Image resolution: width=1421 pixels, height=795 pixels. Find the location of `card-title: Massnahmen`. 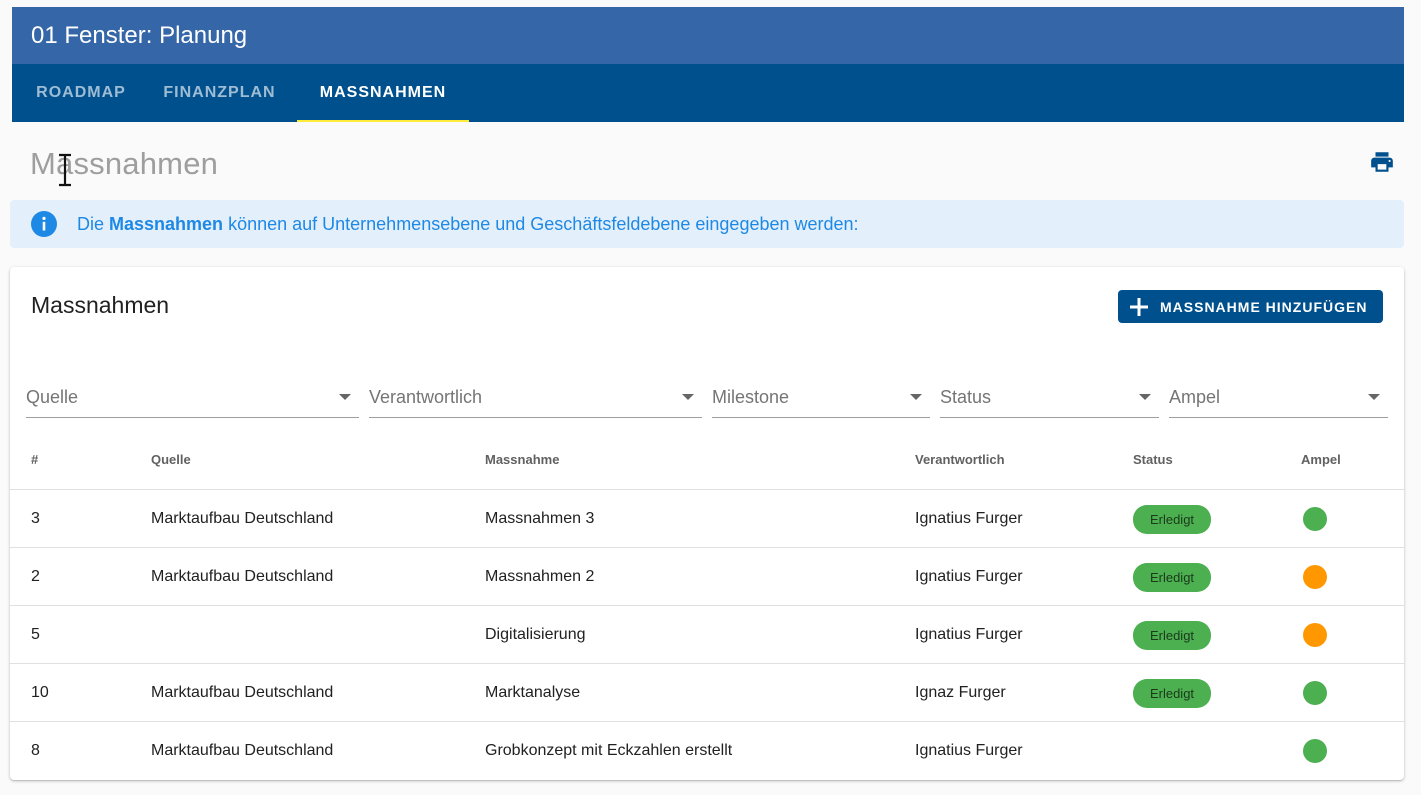

card-title: Massnahmen is located at coordinates (100, 305).